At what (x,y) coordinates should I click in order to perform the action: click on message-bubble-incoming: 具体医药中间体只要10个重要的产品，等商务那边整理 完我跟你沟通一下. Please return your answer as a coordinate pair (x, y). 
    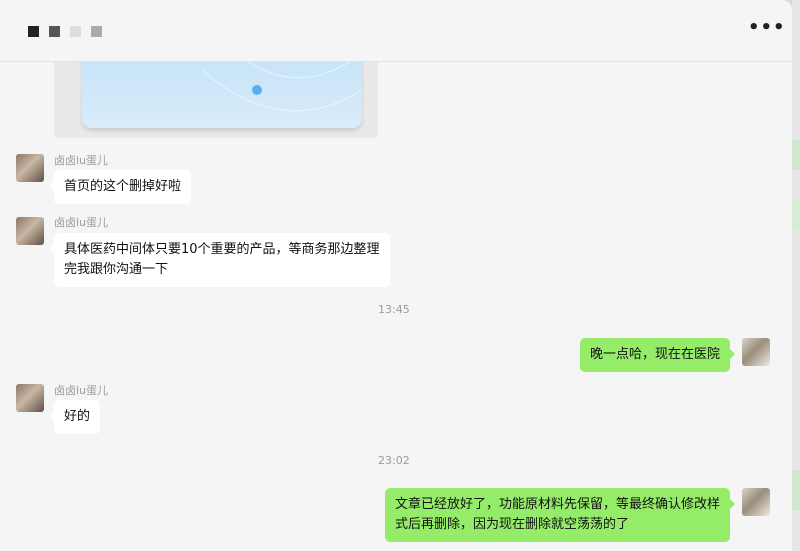
    Looking at the image, I should click on (219, 260).